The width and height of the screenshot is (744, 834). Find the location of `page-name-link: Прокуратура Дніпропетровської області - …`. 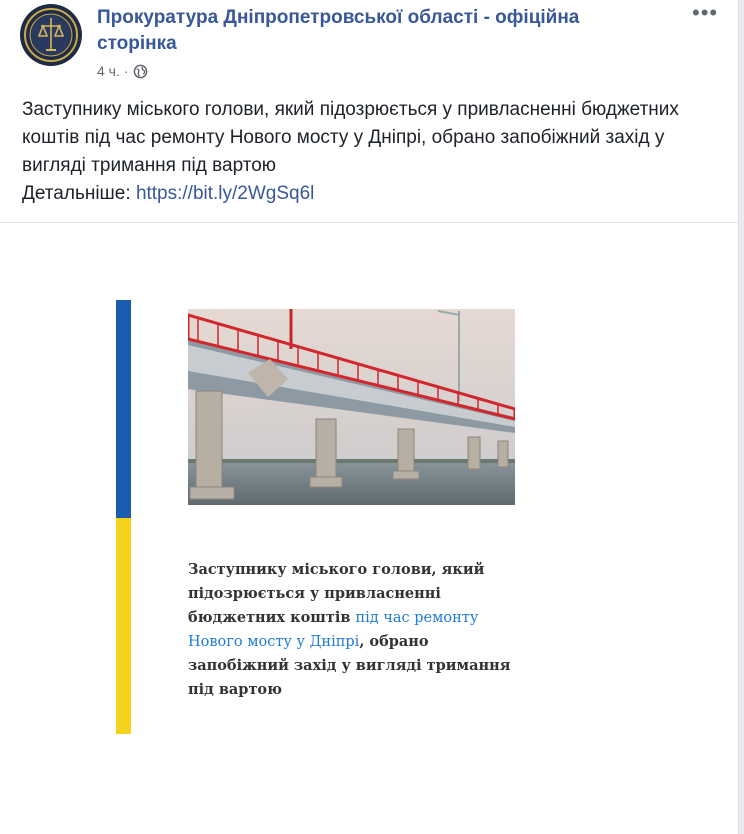

page-name-link: Прокуратура Дніпропетровської області - … is located at coordinates (377, 31).